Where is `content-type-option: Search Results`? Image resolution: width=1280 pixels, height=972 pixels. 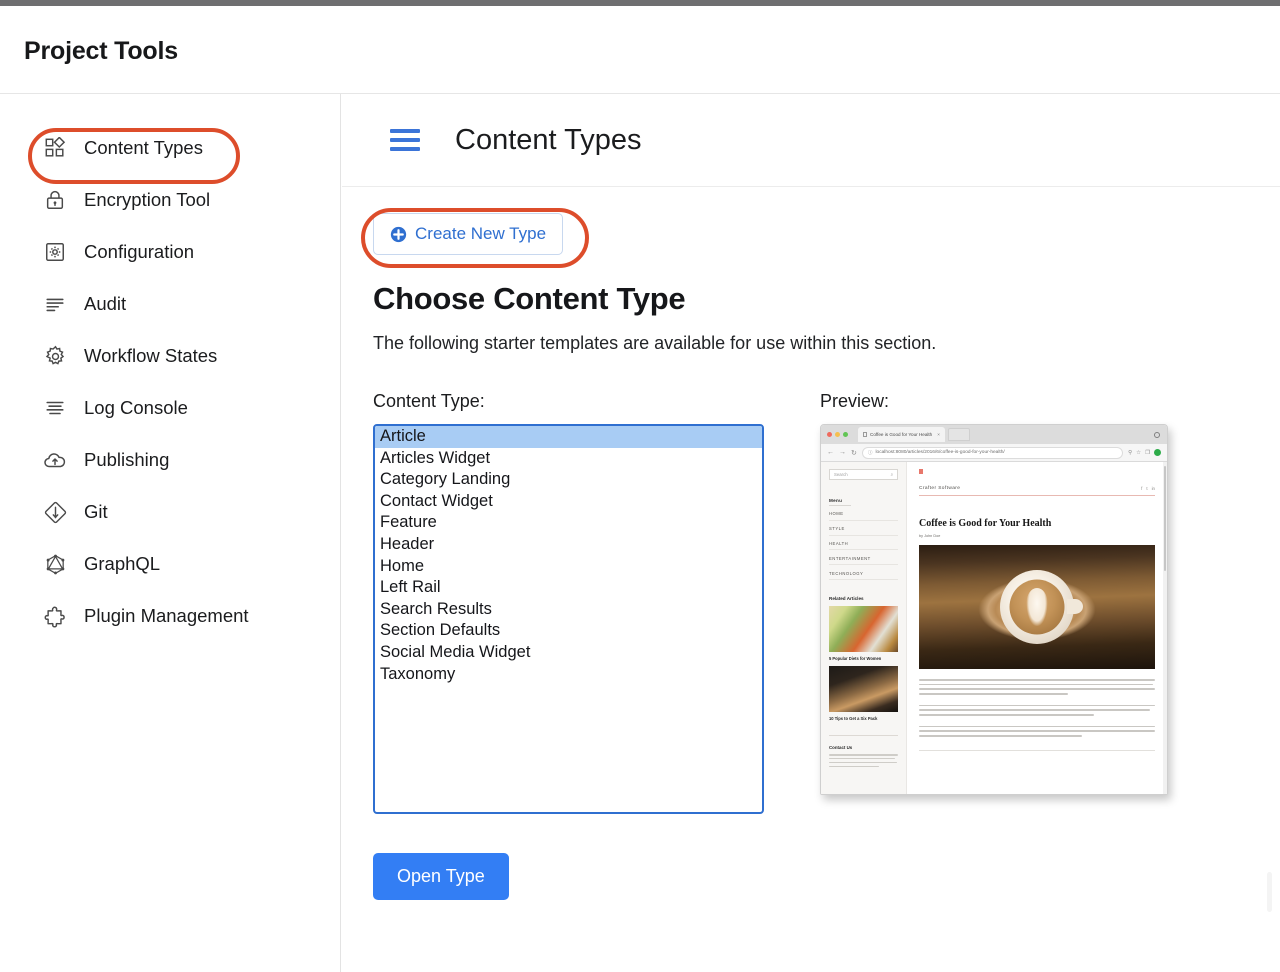 content-type-option: Search Results is located at coordinates (568, 610).